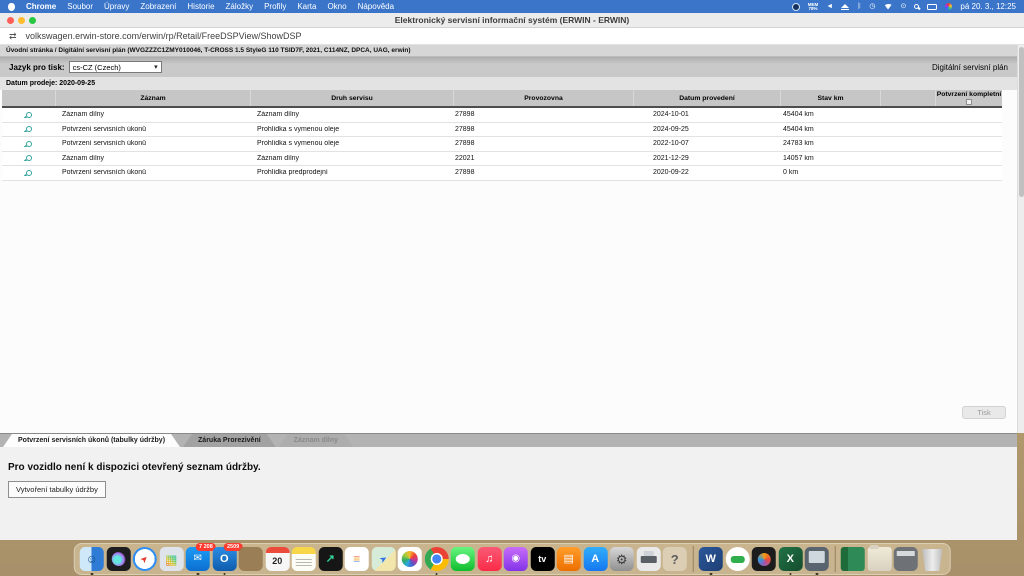 This screenshot has height=576, width=1024. Describe the element at coordinates (932, 560) in the screenshot. I see `dock-icon-trash` at that location.